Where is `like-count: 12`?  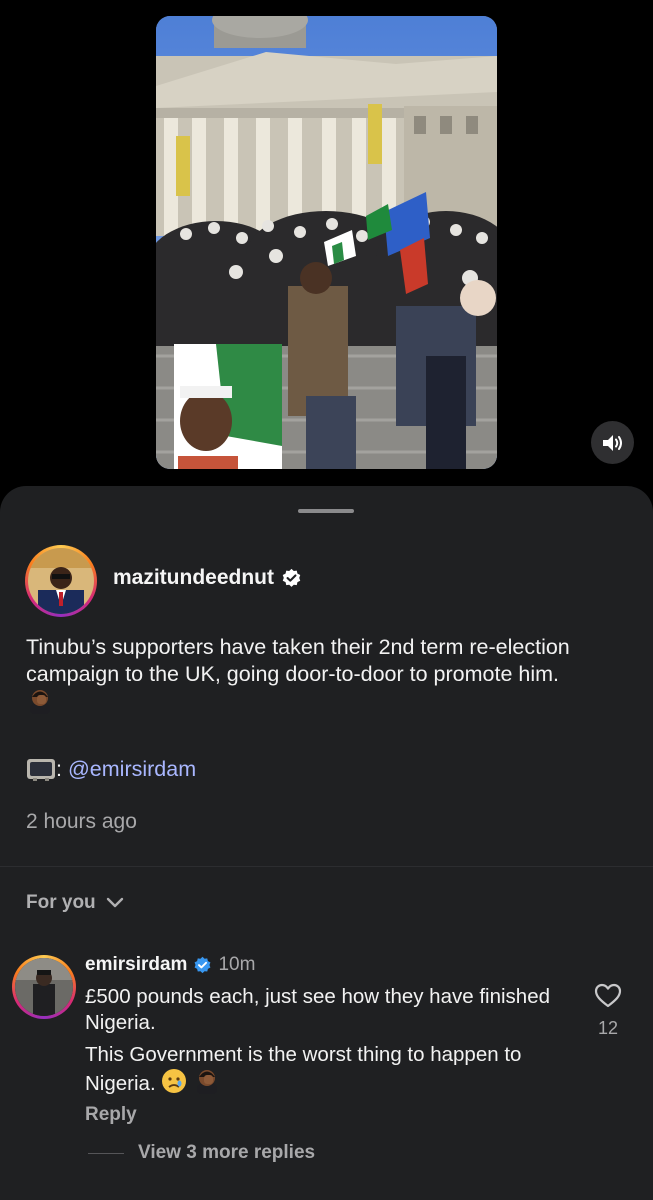
like-count: 12 is located at coordinates (608, 1028).